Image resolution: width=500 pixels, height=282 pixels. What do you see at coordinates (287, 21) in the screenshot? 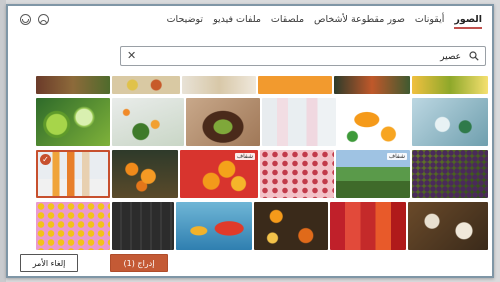
I see `tab-stickers: ملصقات` at bounding box center [287, 21].